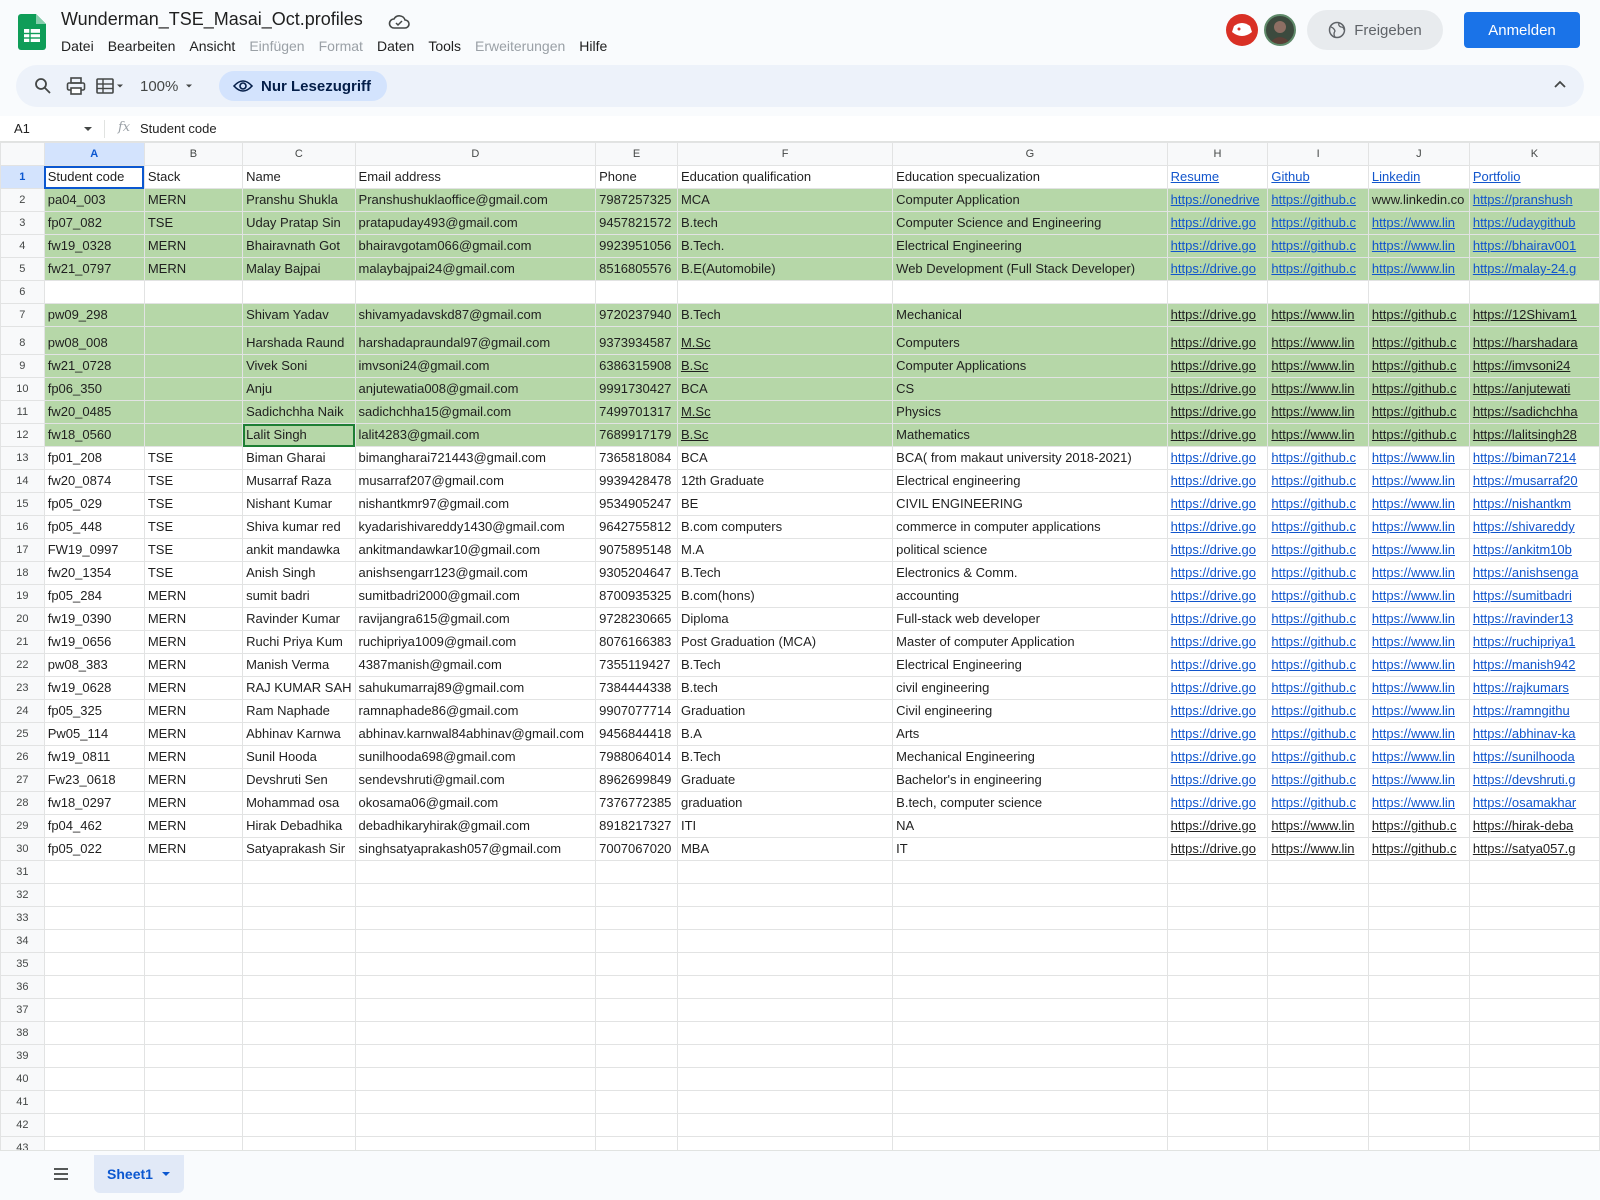  I want to click on cell-e23: 7384444338, so click(636, 688).